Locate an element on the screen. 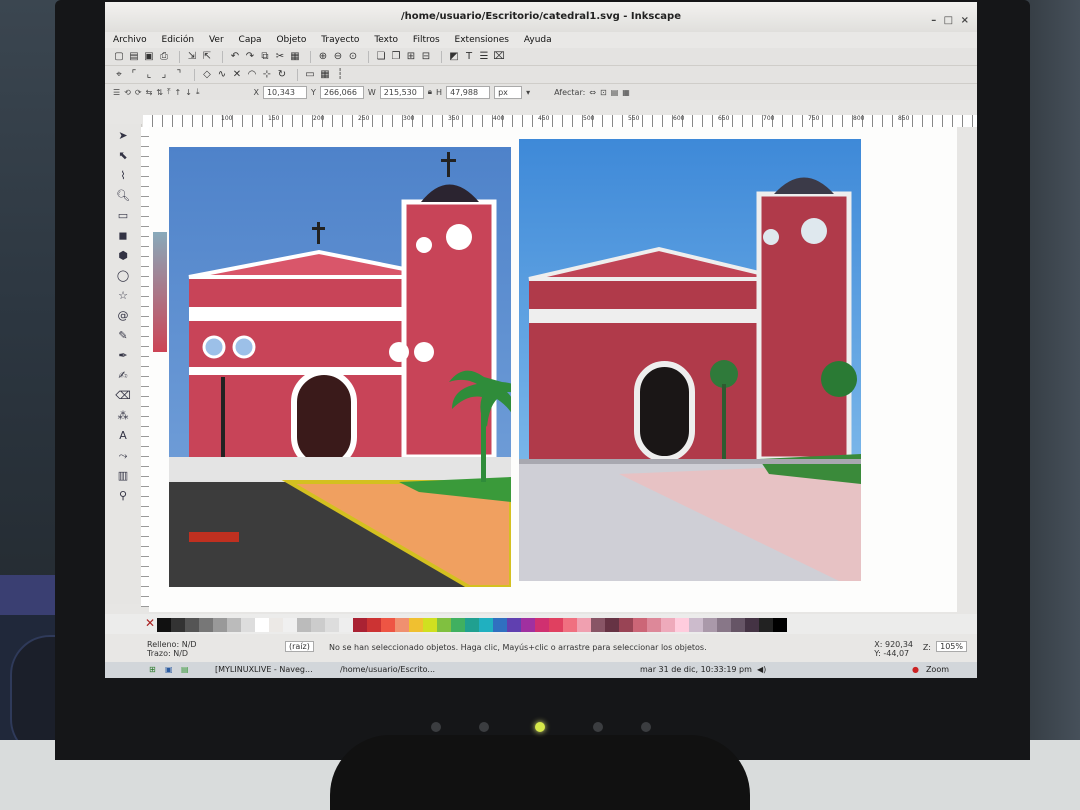  zoom-in-icon: ⊕ is located at coordinates (323, 56).